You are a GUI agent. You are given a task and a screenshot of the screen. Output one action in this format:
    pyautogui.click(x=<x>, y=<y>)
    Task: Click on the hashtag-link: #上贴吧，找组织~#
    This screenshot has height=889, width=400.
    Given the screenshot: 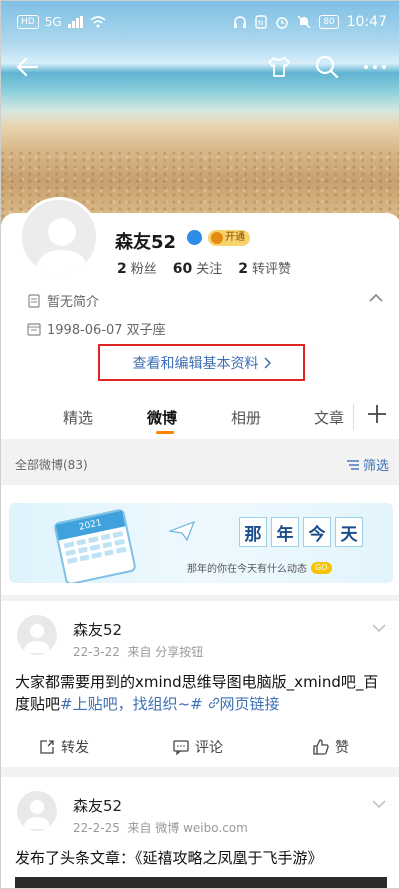 What is the action you would take?
    pyautogui.click(x=131, y=704)
    